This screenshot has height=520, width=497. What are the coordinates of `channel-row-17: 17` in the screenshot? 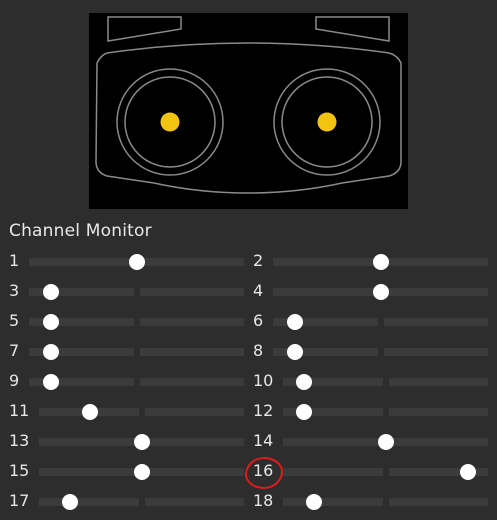 It's located at (128, 501).